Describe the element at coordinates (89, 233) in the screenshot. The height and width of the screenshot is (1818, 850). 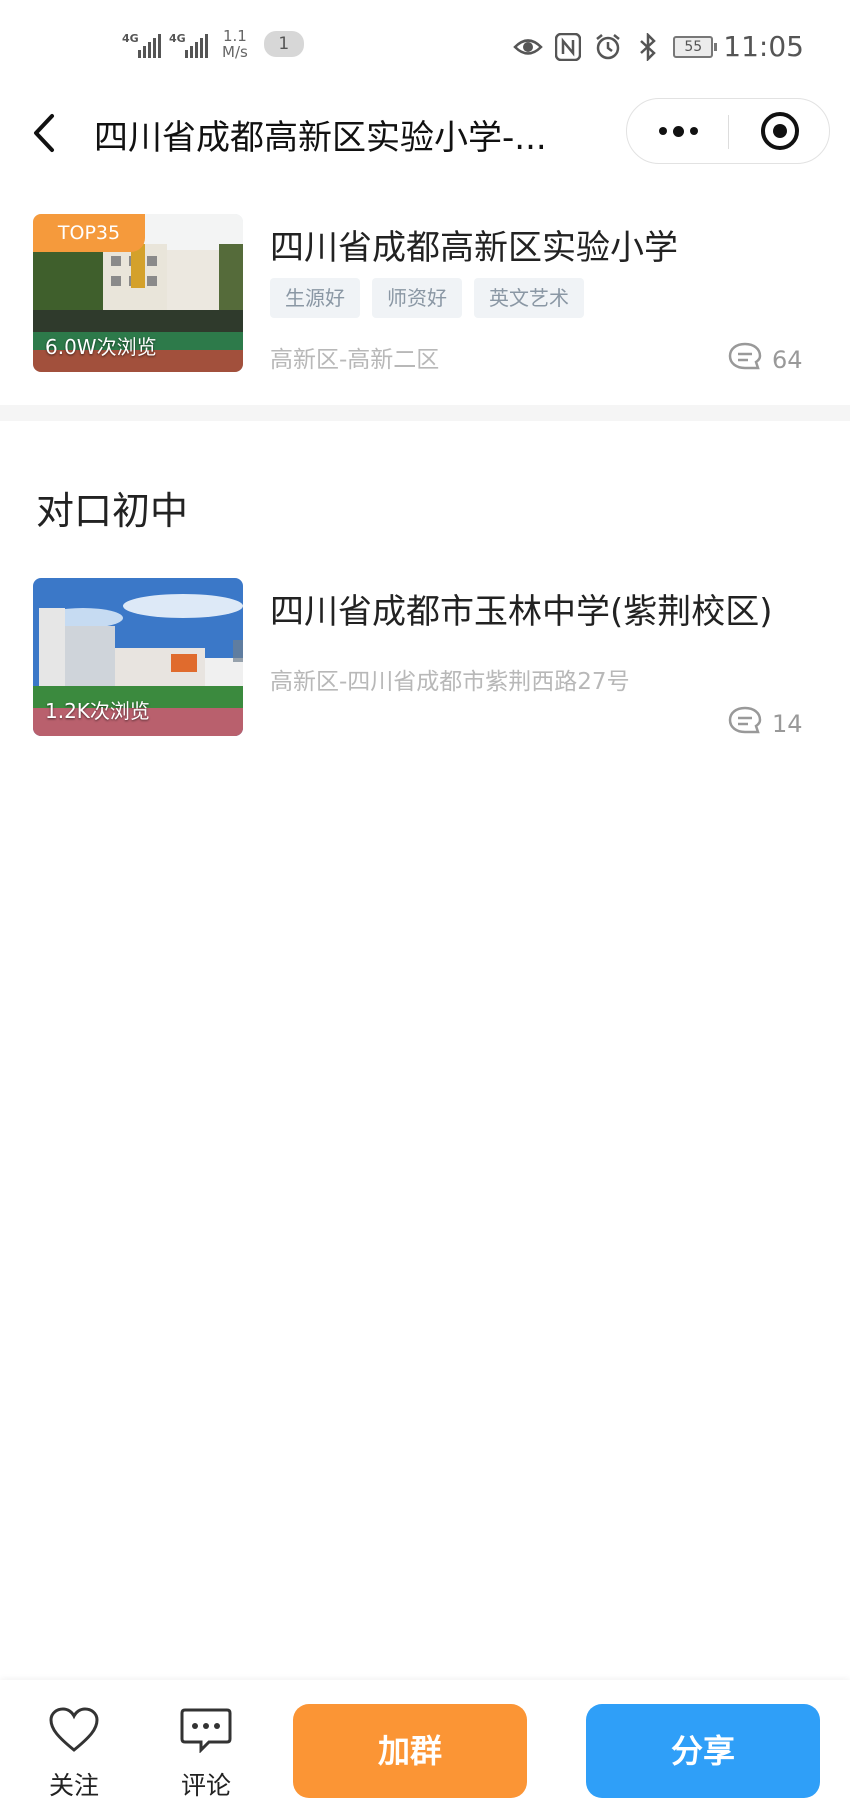
I see `rank-badge: TOP35` at that location.